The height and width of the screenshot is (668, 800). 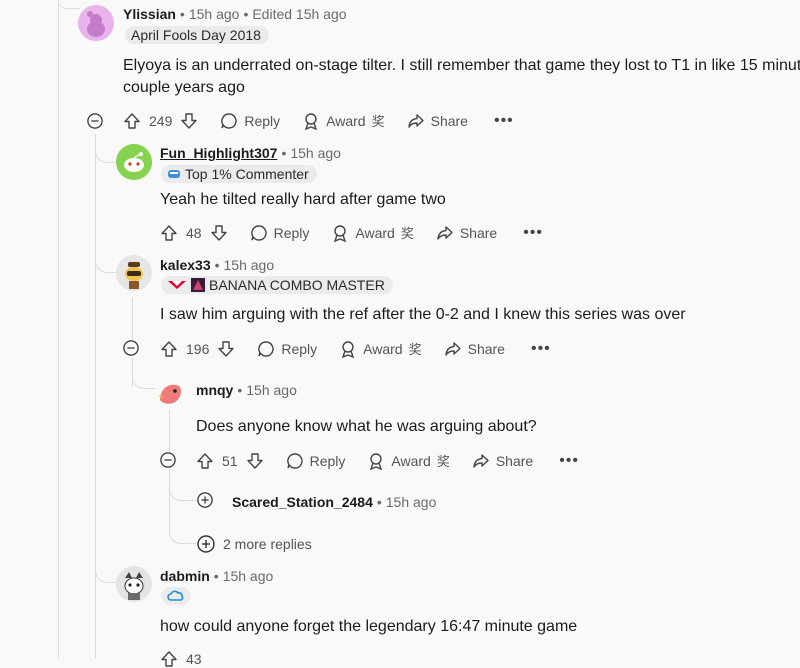 I want to click on username-link: Fun_Highlight307, so click(x=218, y=153).